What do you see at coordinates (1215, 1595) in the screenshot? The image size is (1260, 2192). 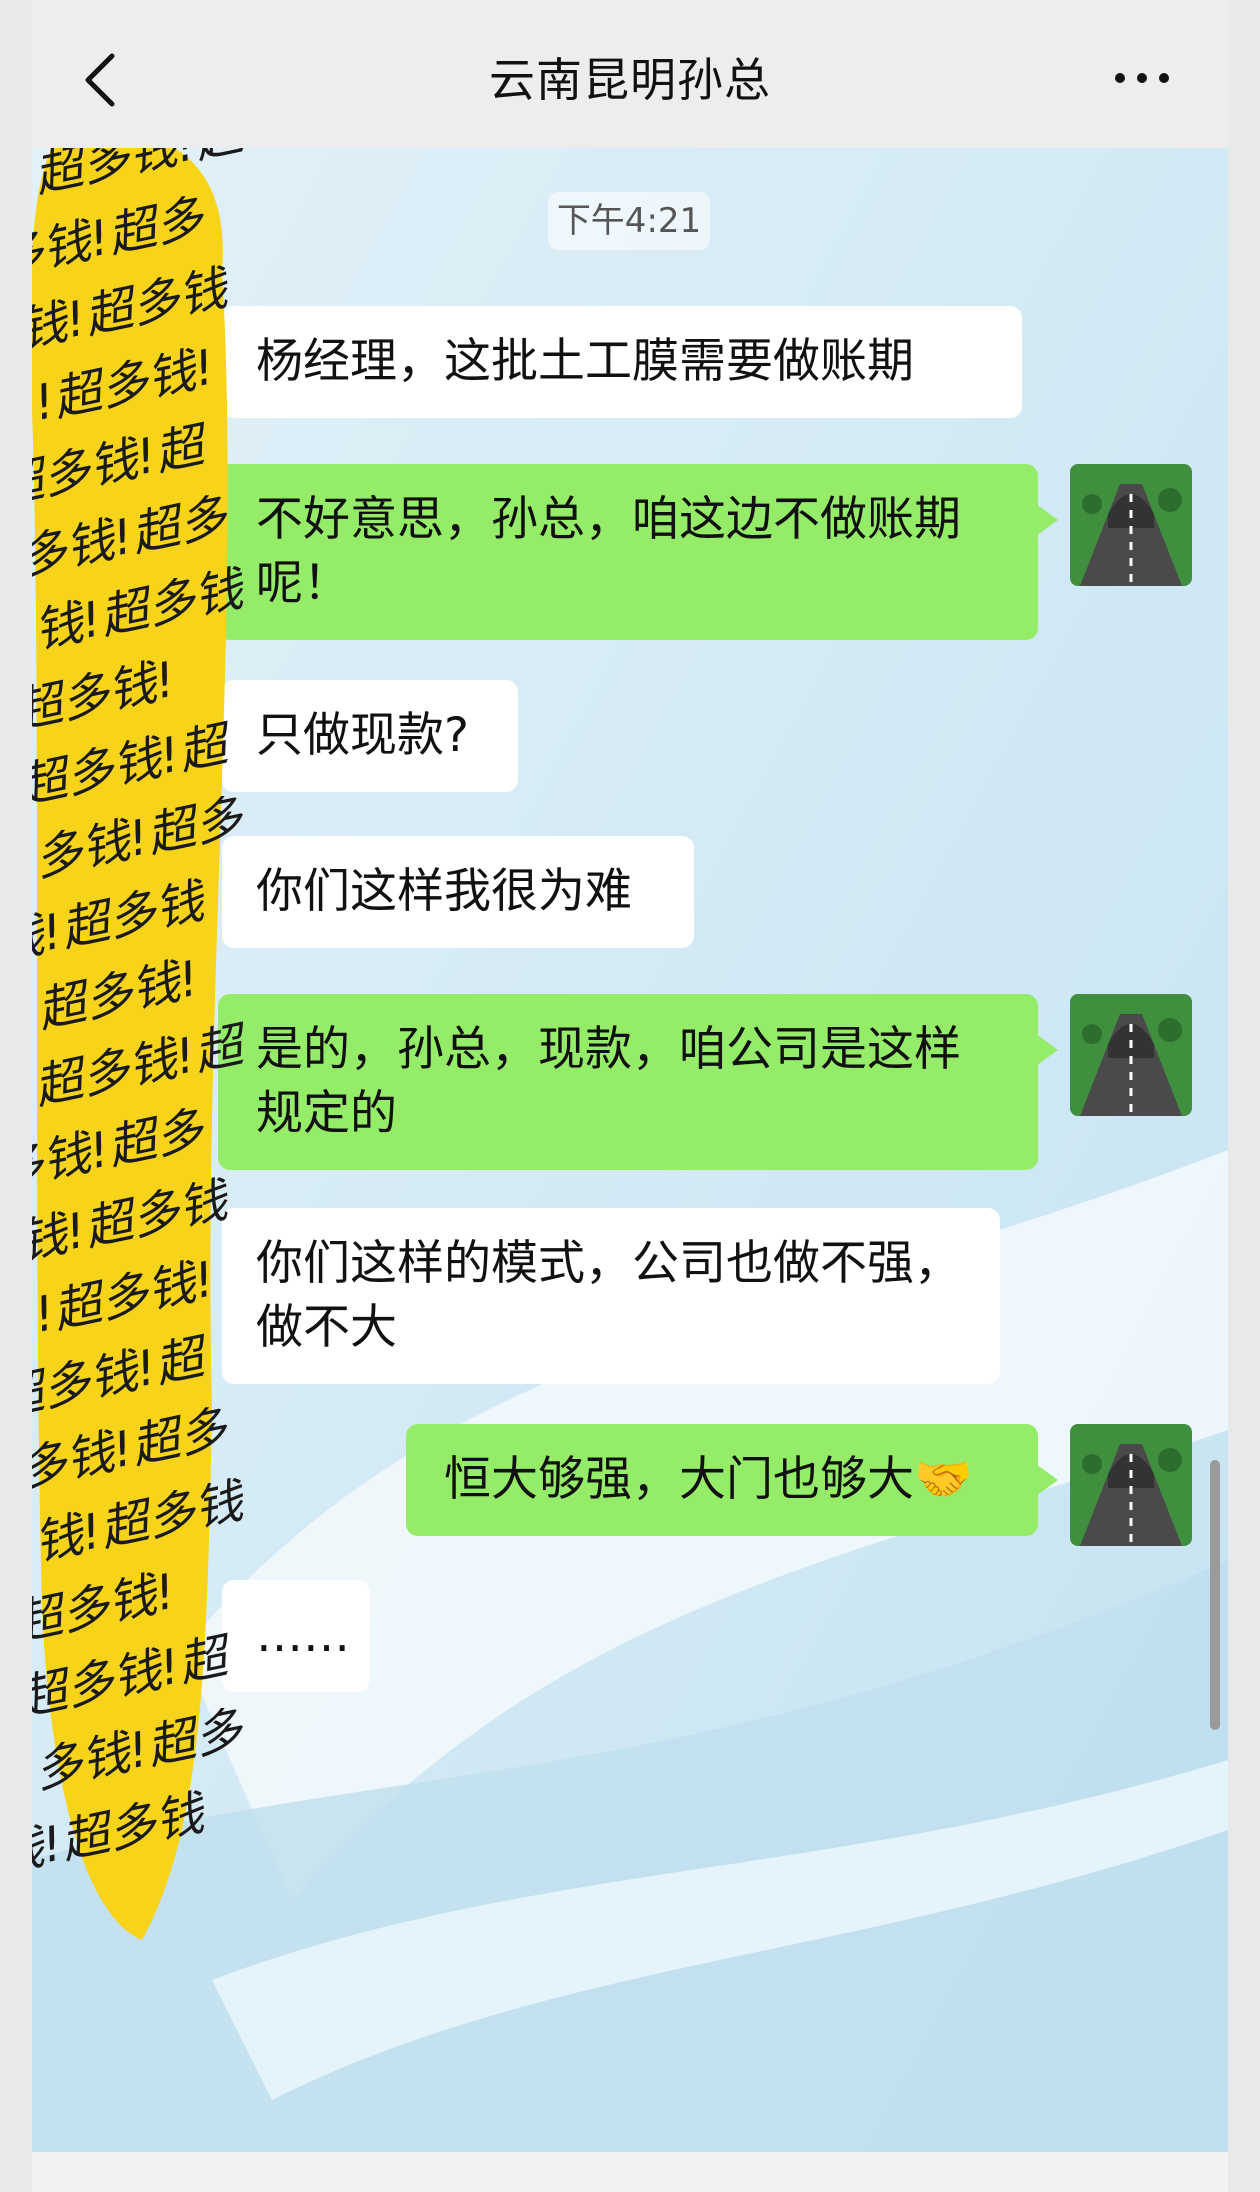 I see `scrollbar` at bounding box center [1215, 1595].